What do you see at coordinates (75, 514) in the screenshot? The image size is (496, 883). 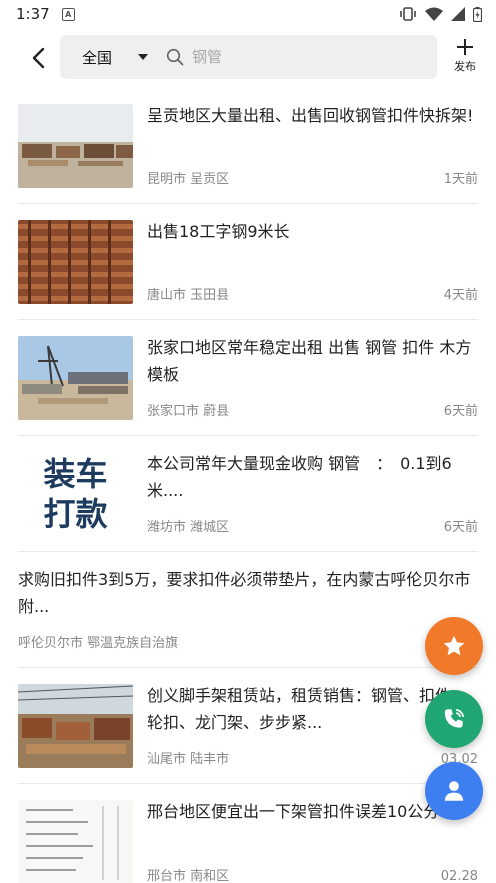 I see `thumbnail-caption: 打款` at bounding box center [75, 514].